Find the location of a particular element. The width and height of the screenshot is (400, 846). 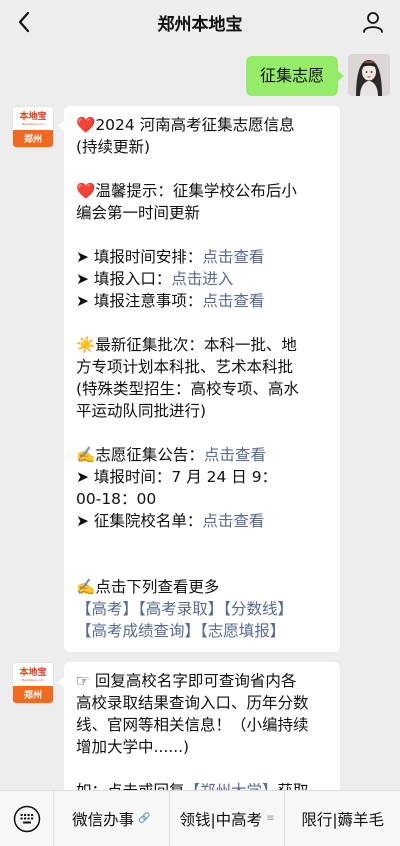

entry-link: 点击进入 is located at coordinates (202, 279).